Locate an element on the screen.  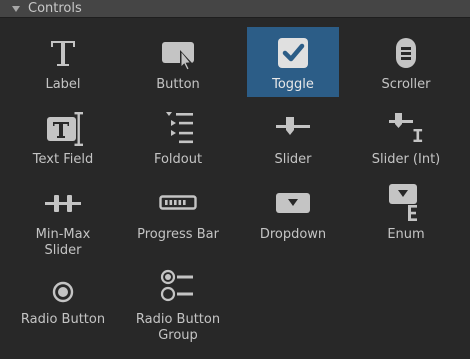
control-button: Button is located at coordinates (178, 62).